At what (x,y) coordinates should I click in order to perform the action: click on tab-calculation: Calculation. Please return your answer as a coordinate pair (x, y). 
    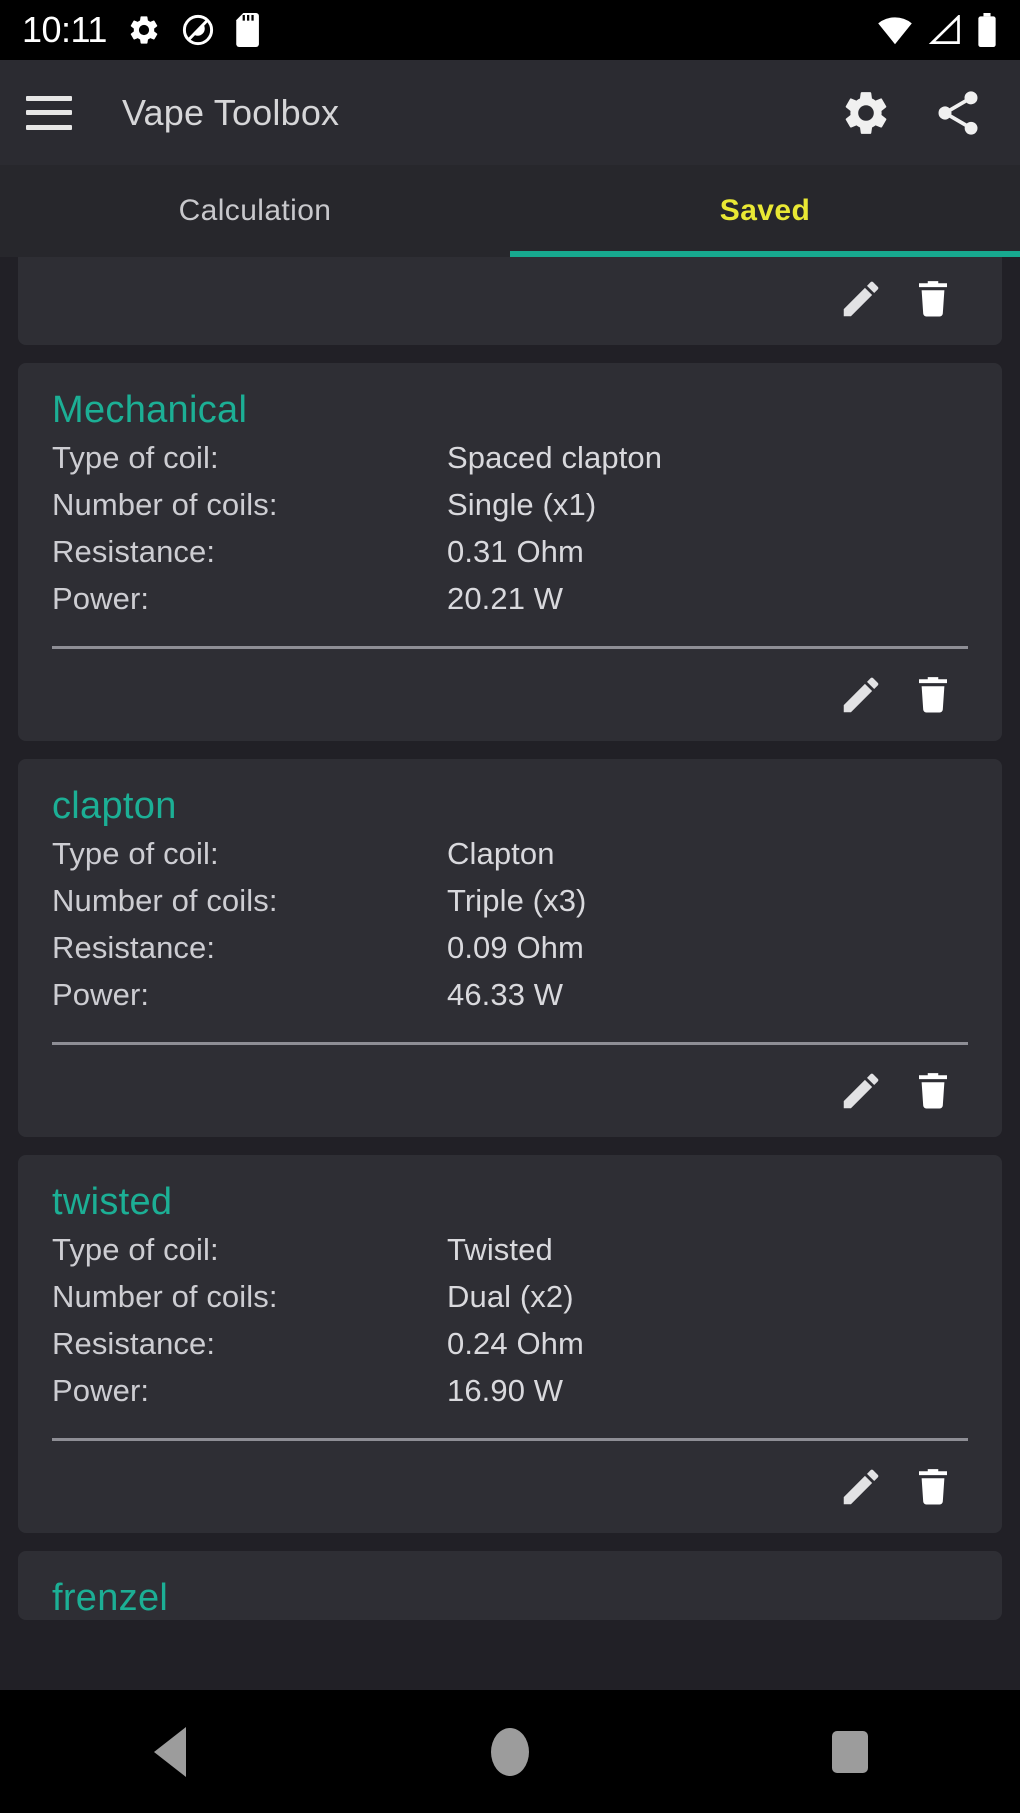
    Looking at the image, I should click on (255, 211).